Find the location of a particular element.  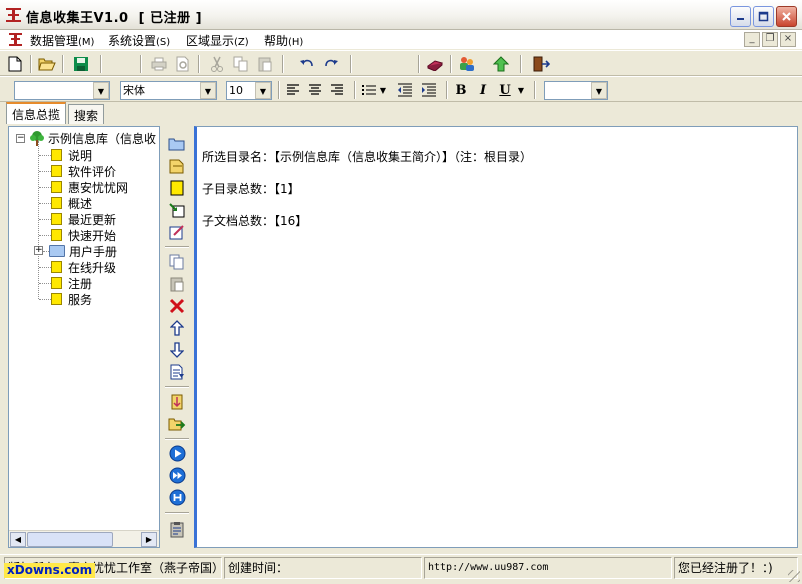

indent-button is located at coordinates (429, 90).